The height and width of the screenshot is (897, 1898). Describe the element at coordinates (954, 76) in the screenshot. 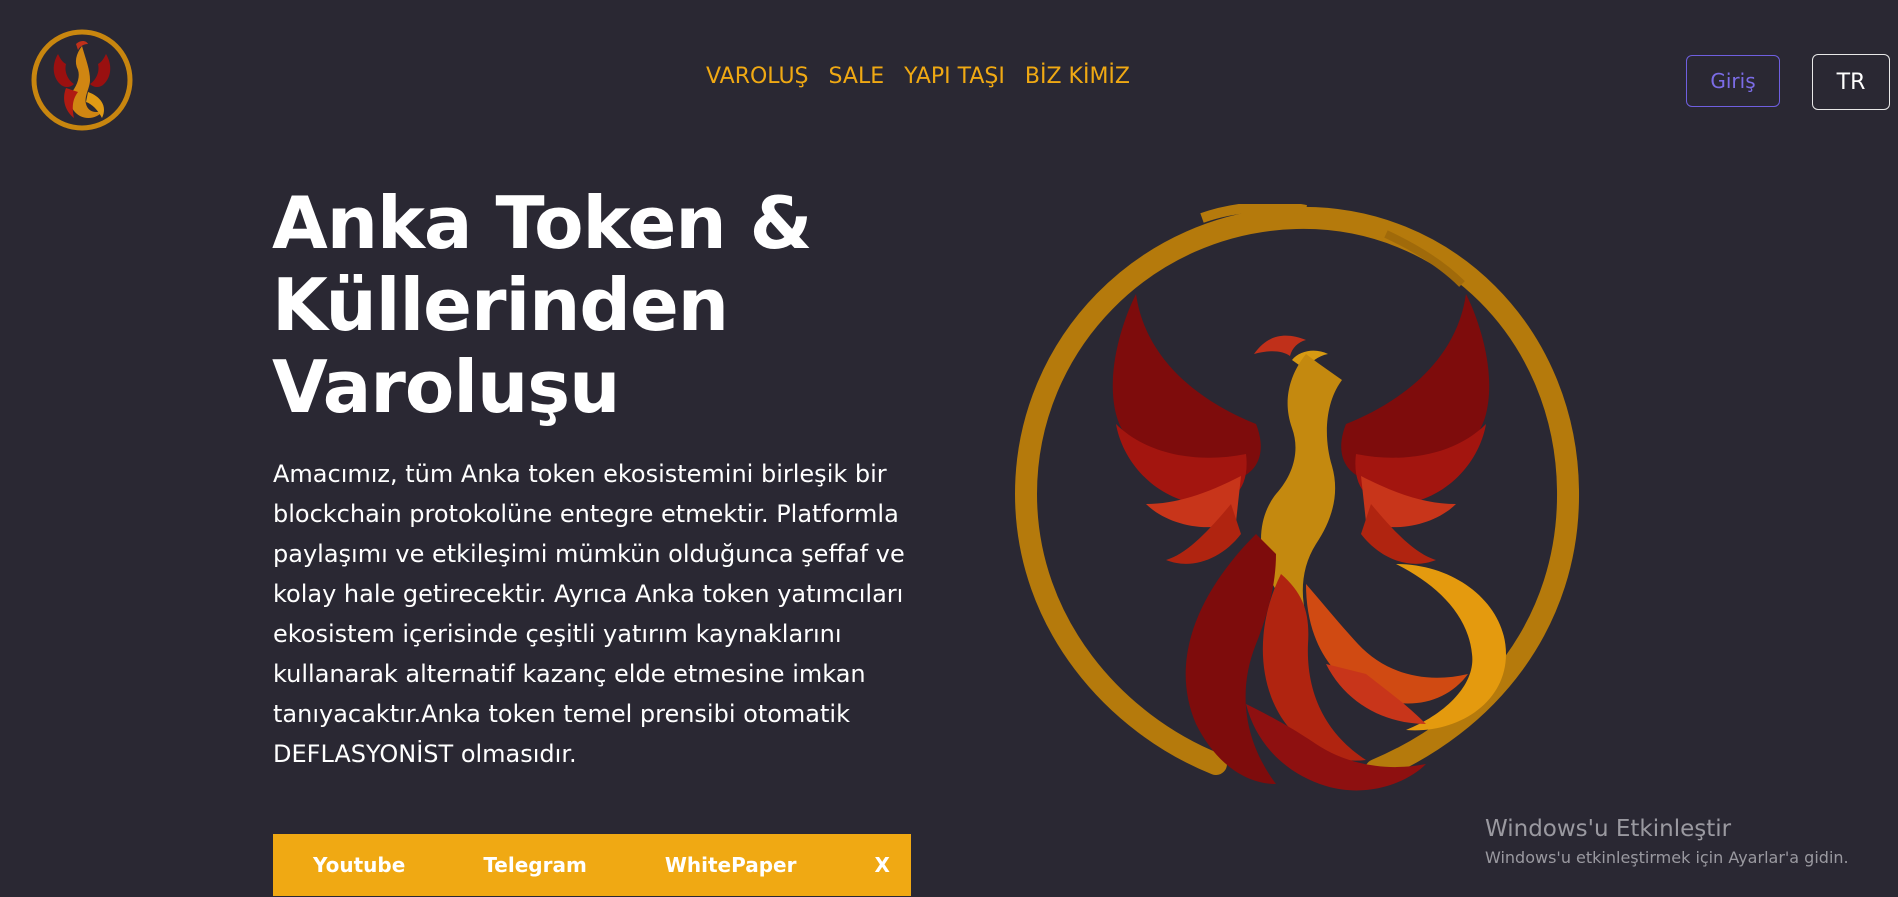

I see `nav-item-yapi-tasi: YAPI TAŞI` at that location.